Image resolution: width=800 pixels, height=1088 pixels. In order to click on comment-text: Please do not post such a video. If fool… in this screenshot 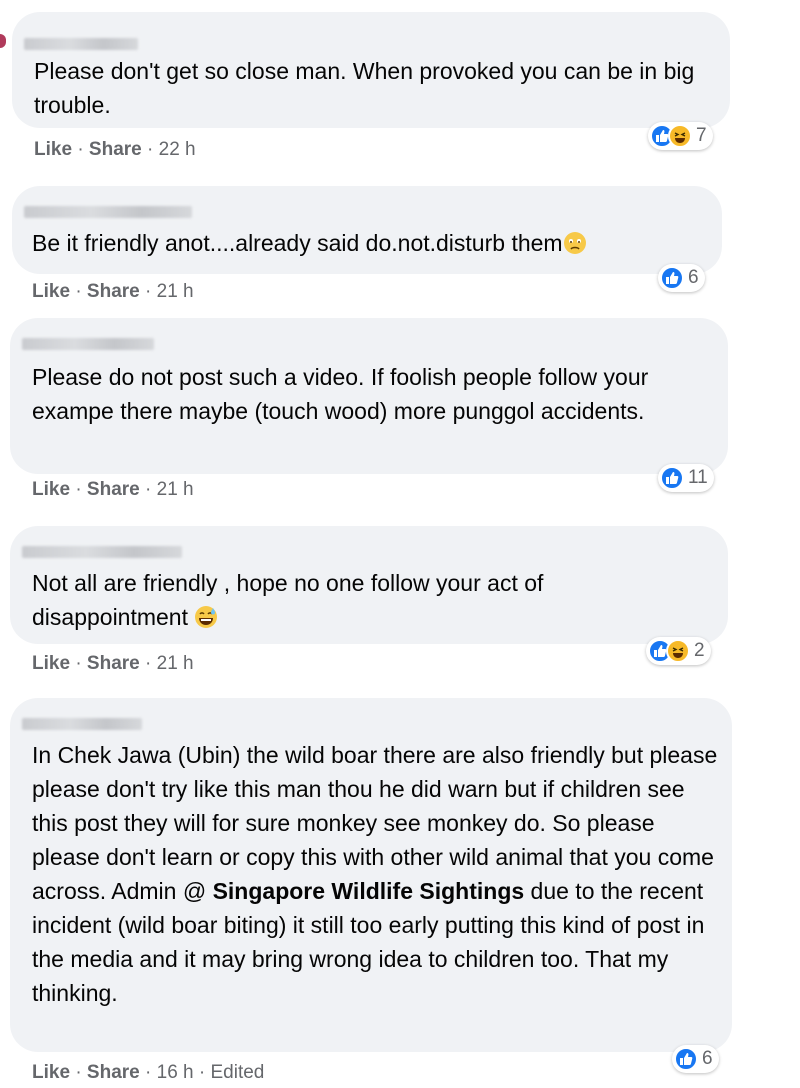, I will do `click(340, 394)`.